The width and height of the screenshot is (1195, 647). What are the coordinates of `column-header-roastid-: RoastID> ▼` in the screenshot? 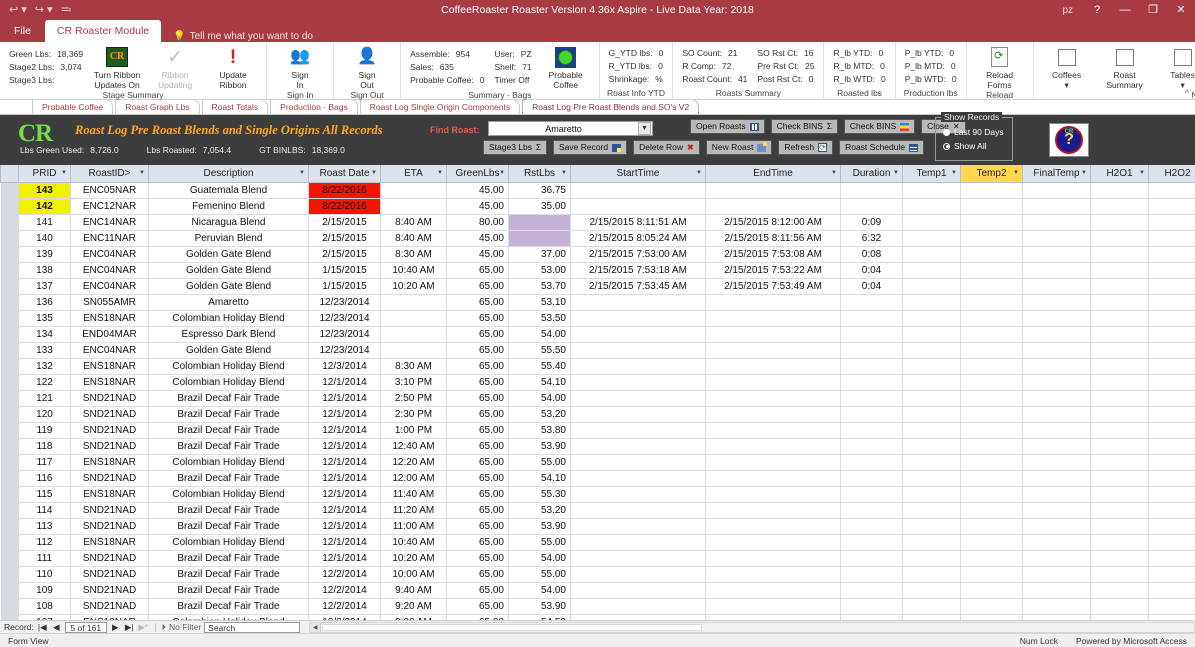 It's located at (109, 174).